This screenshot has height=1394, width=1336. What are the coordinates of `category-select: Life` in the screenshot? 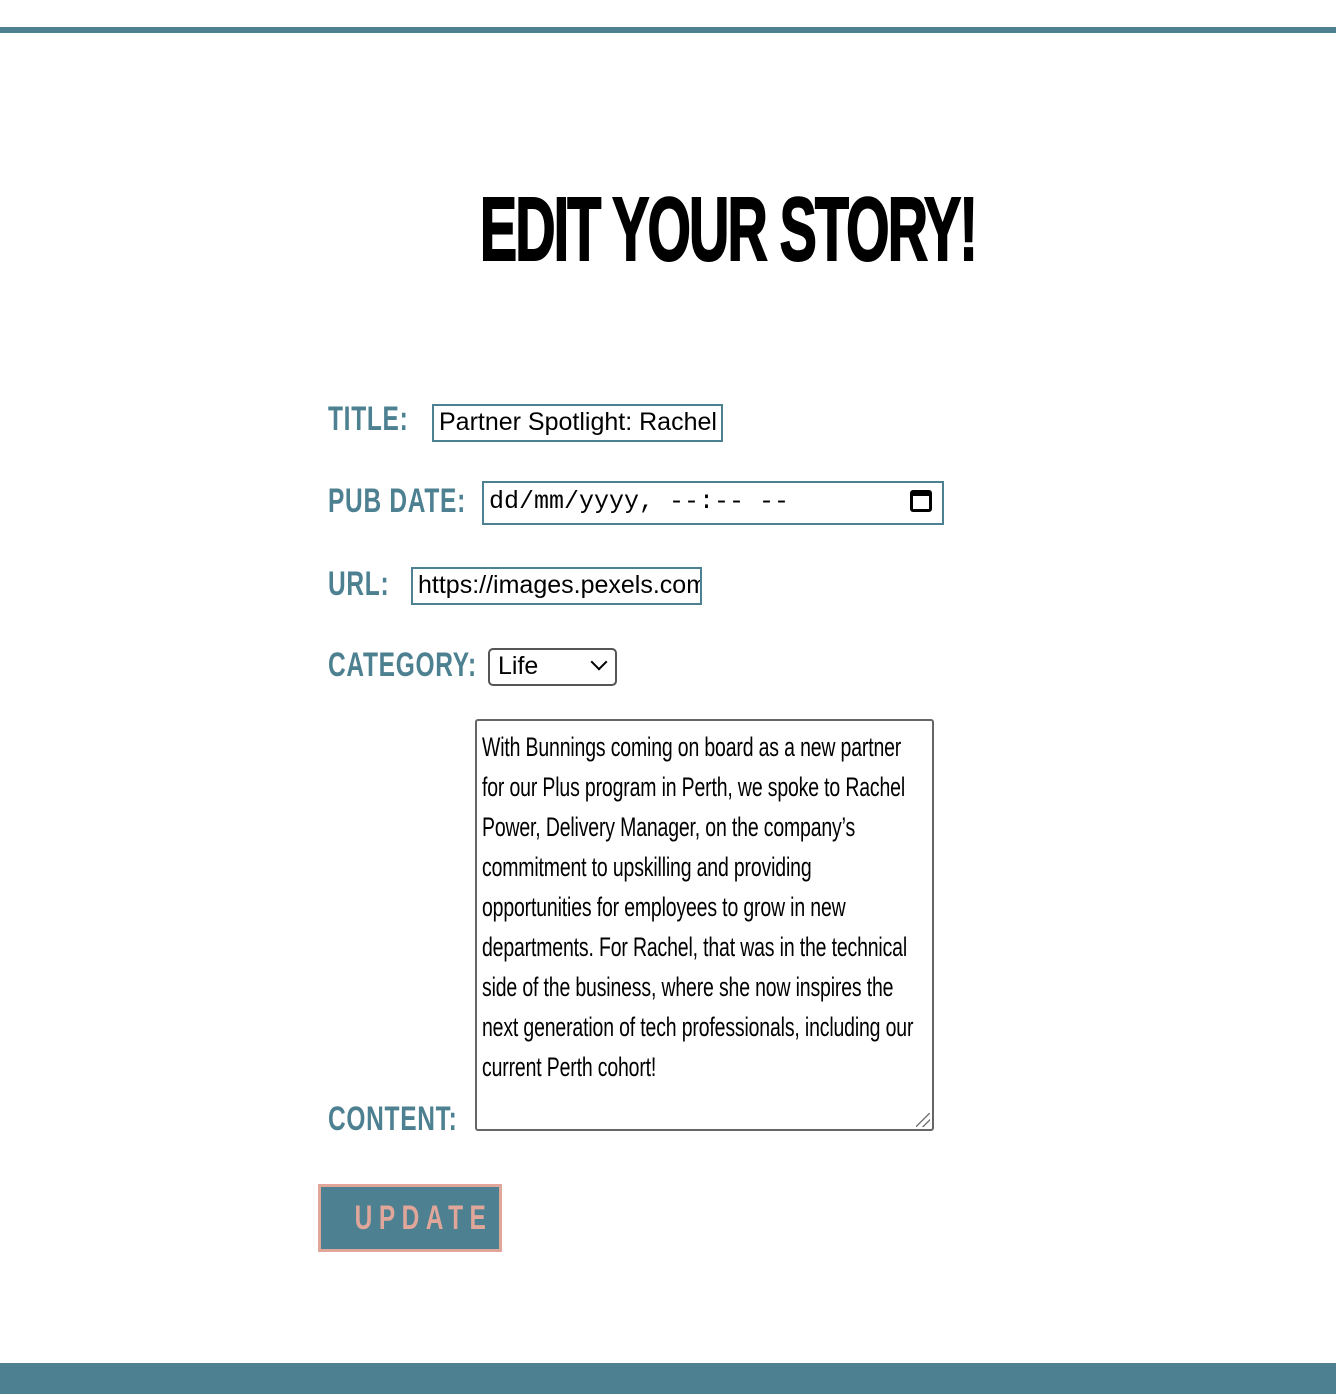 It's located at (552, 667).